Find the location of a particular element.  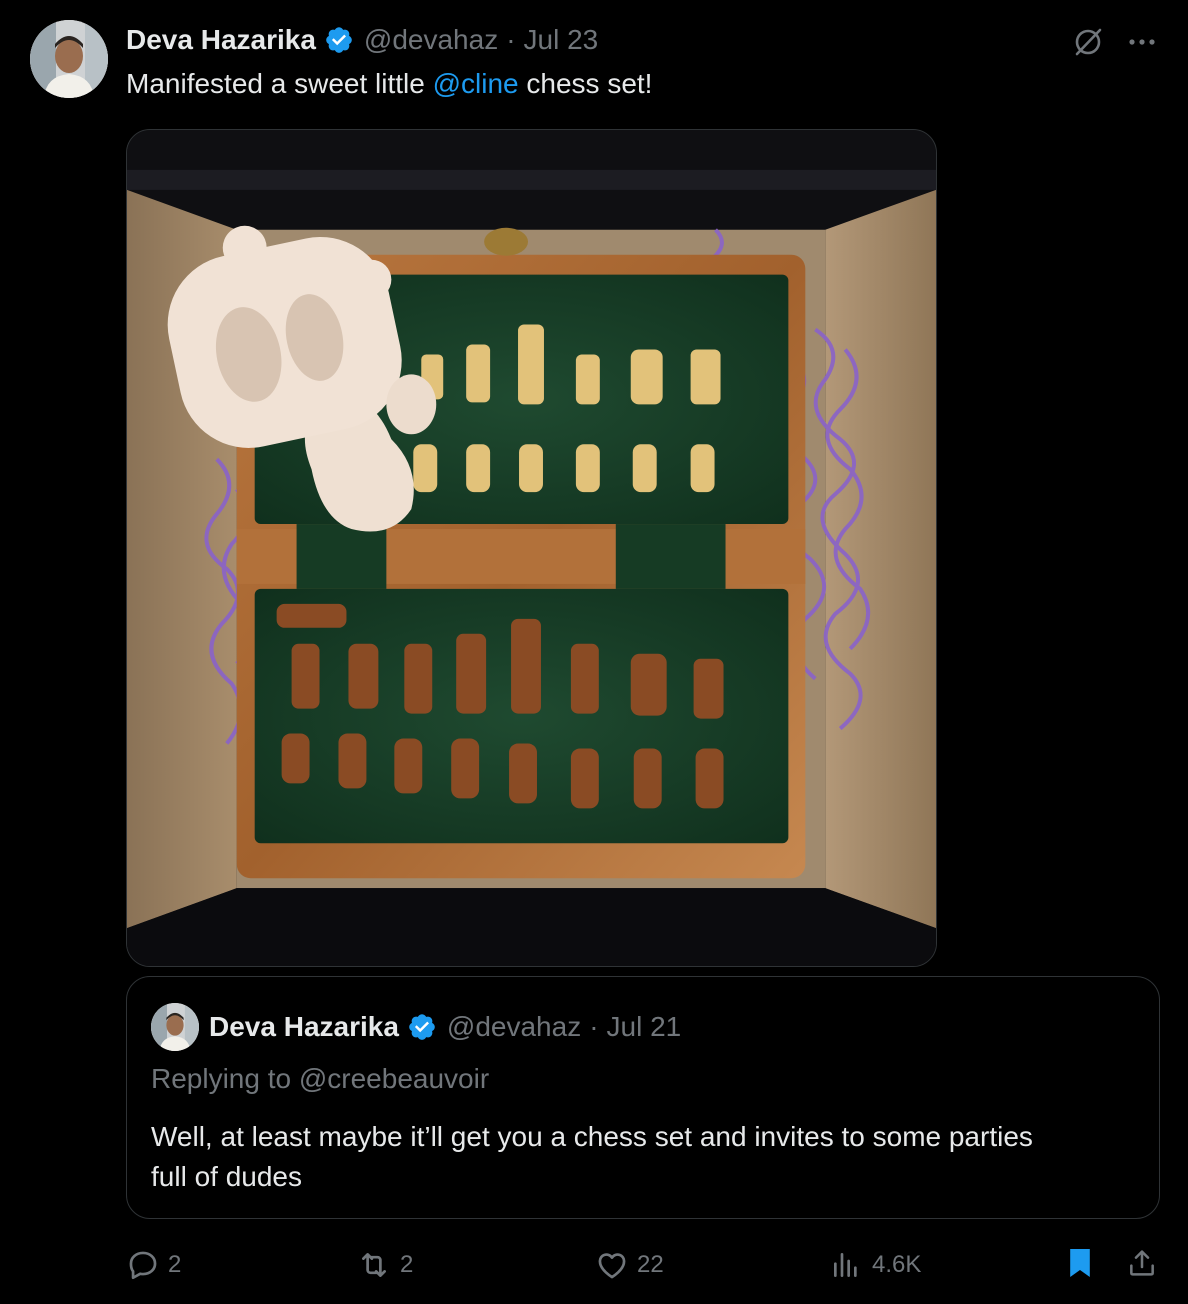

replying-to: Replying to @creebeauvoir is located at coordinates (320, 1078).